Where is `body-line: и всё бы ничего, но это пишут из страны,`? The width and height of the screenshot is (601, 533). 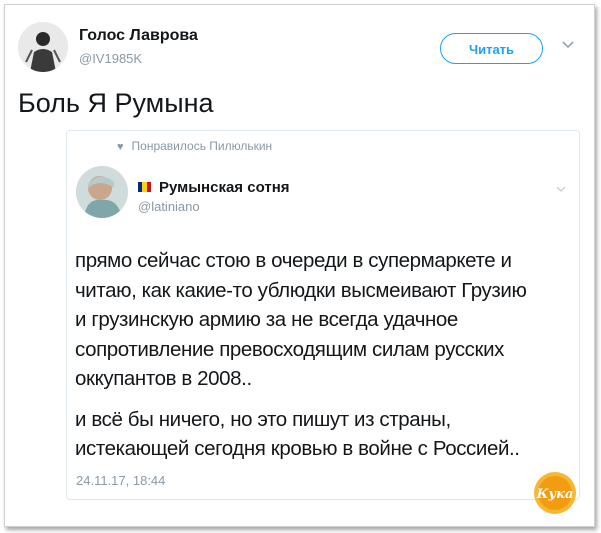
body-line: и всё бы ничего, но это пишут из страны, is located at coordinates (263, 419).